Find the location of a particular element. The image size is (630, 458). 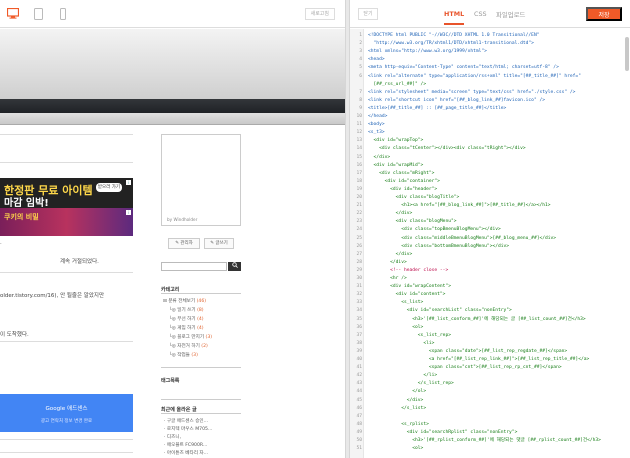

code-line: 33 <s_list> is located at coordinates (487, 303).